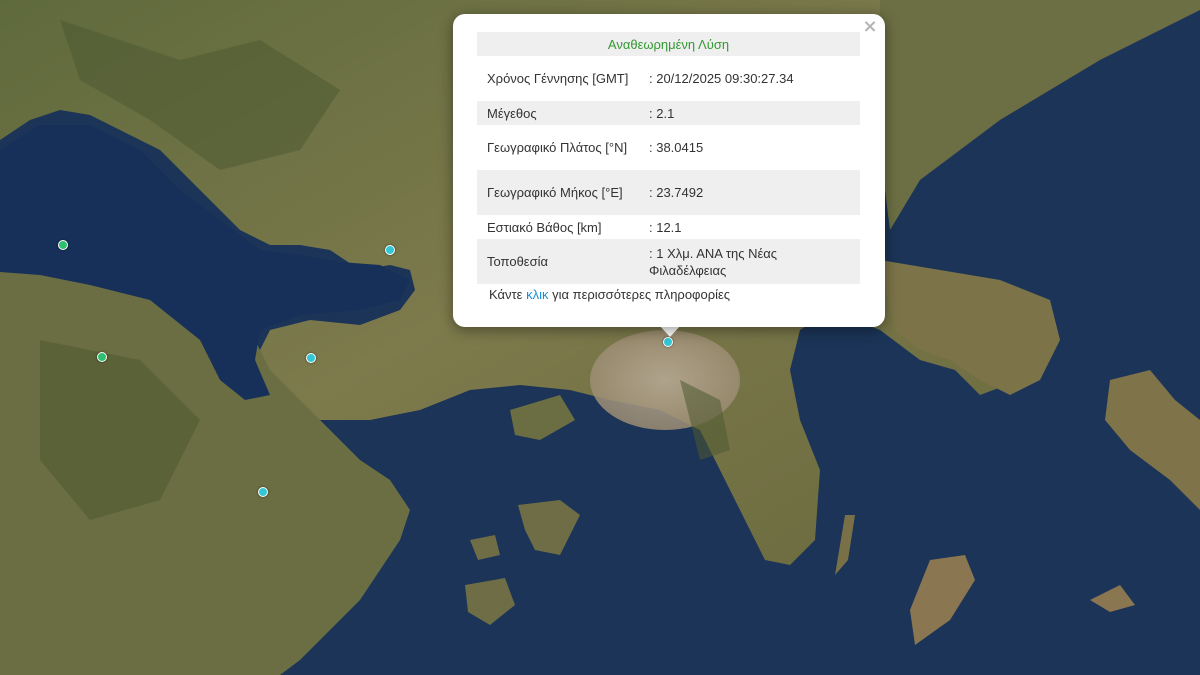  Describe the element at coordinates (560, 113) in the screenshot. I see `row-label-magnitude: Μέγεθος` at that location.